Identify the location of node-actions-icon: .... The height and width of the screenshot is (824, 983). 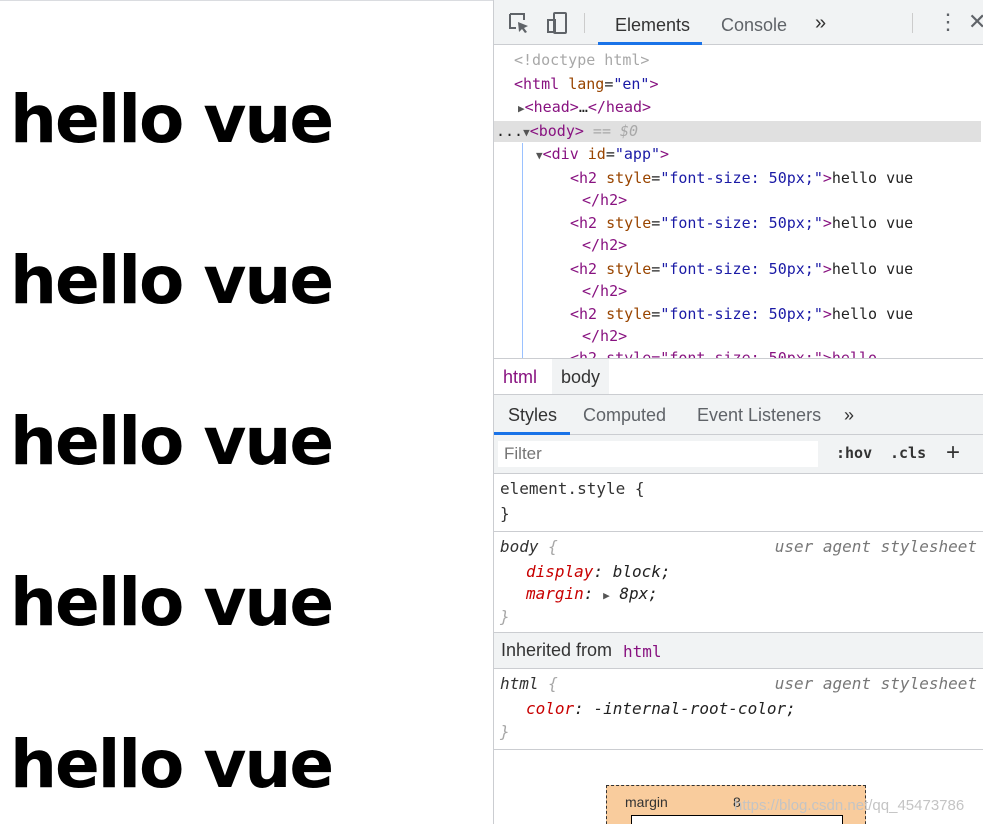
(509, 131).